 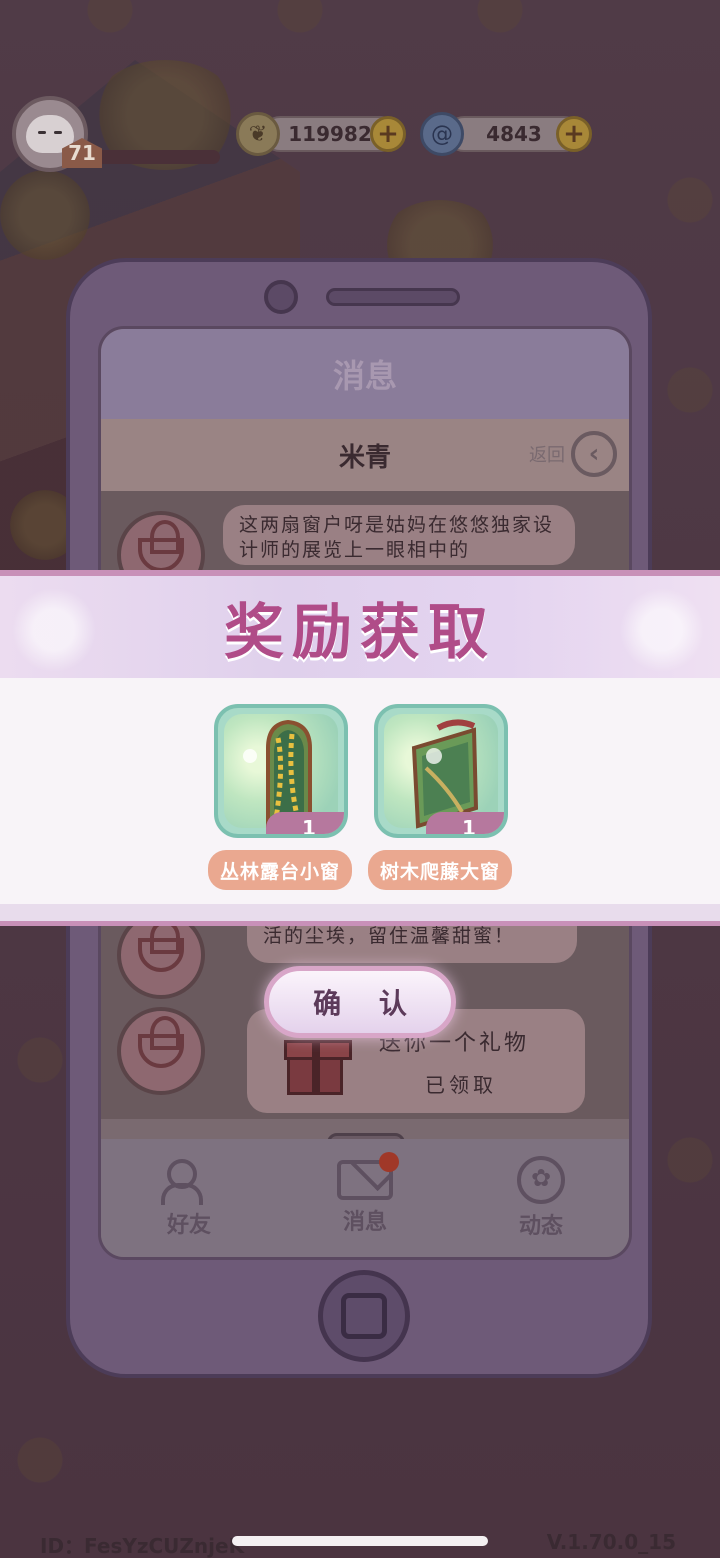 What do you see at coordinates (364, 1222) in the screenshot?
I see `nav-messages-label: 消息` at bounding box center [364, 1222].